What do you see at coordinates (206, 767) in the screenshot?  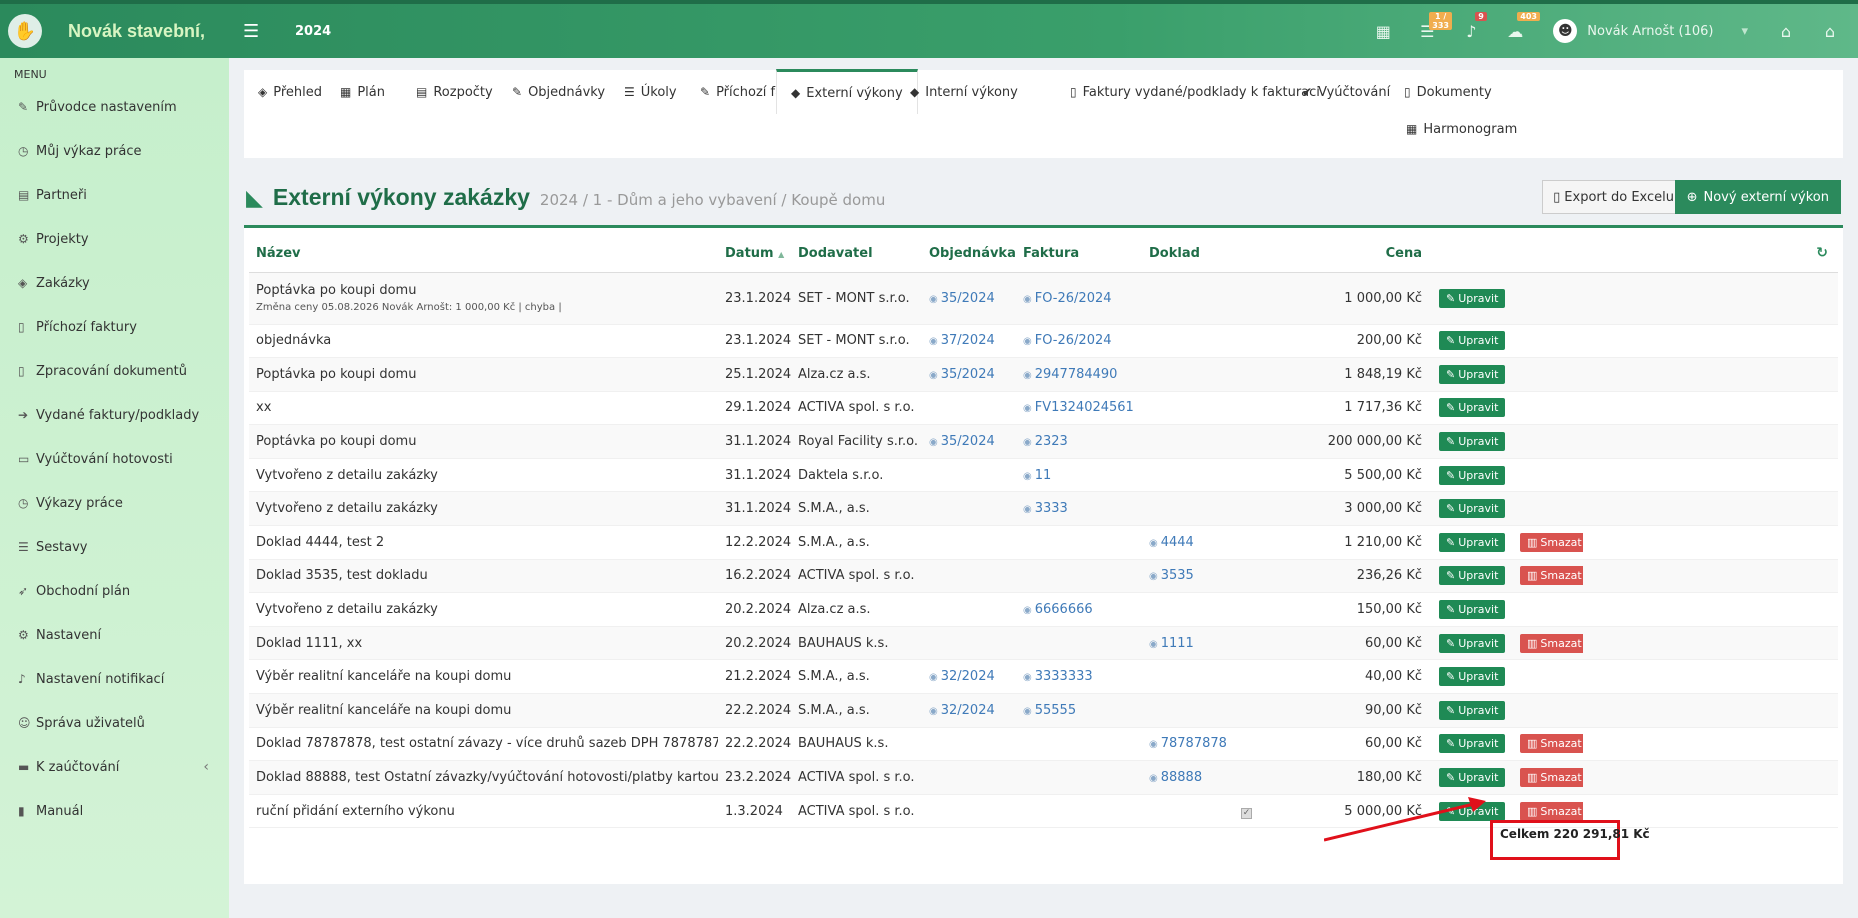 I see `chevron-left-icon: ‹` at bounding box center [206, 767].